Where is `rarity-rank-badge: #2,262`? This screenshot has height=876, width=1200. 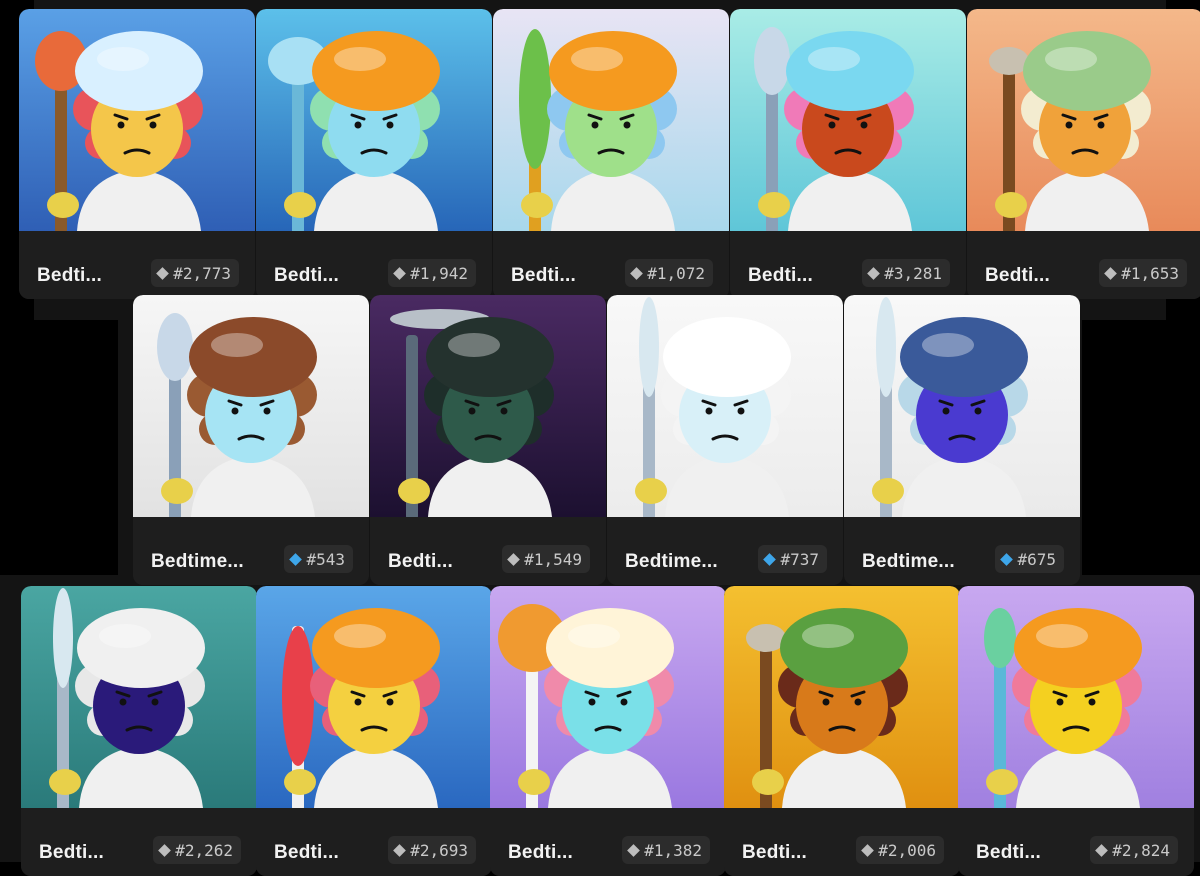
rarity-rank-badge: #2,262 is located at coordinates (197, 850).